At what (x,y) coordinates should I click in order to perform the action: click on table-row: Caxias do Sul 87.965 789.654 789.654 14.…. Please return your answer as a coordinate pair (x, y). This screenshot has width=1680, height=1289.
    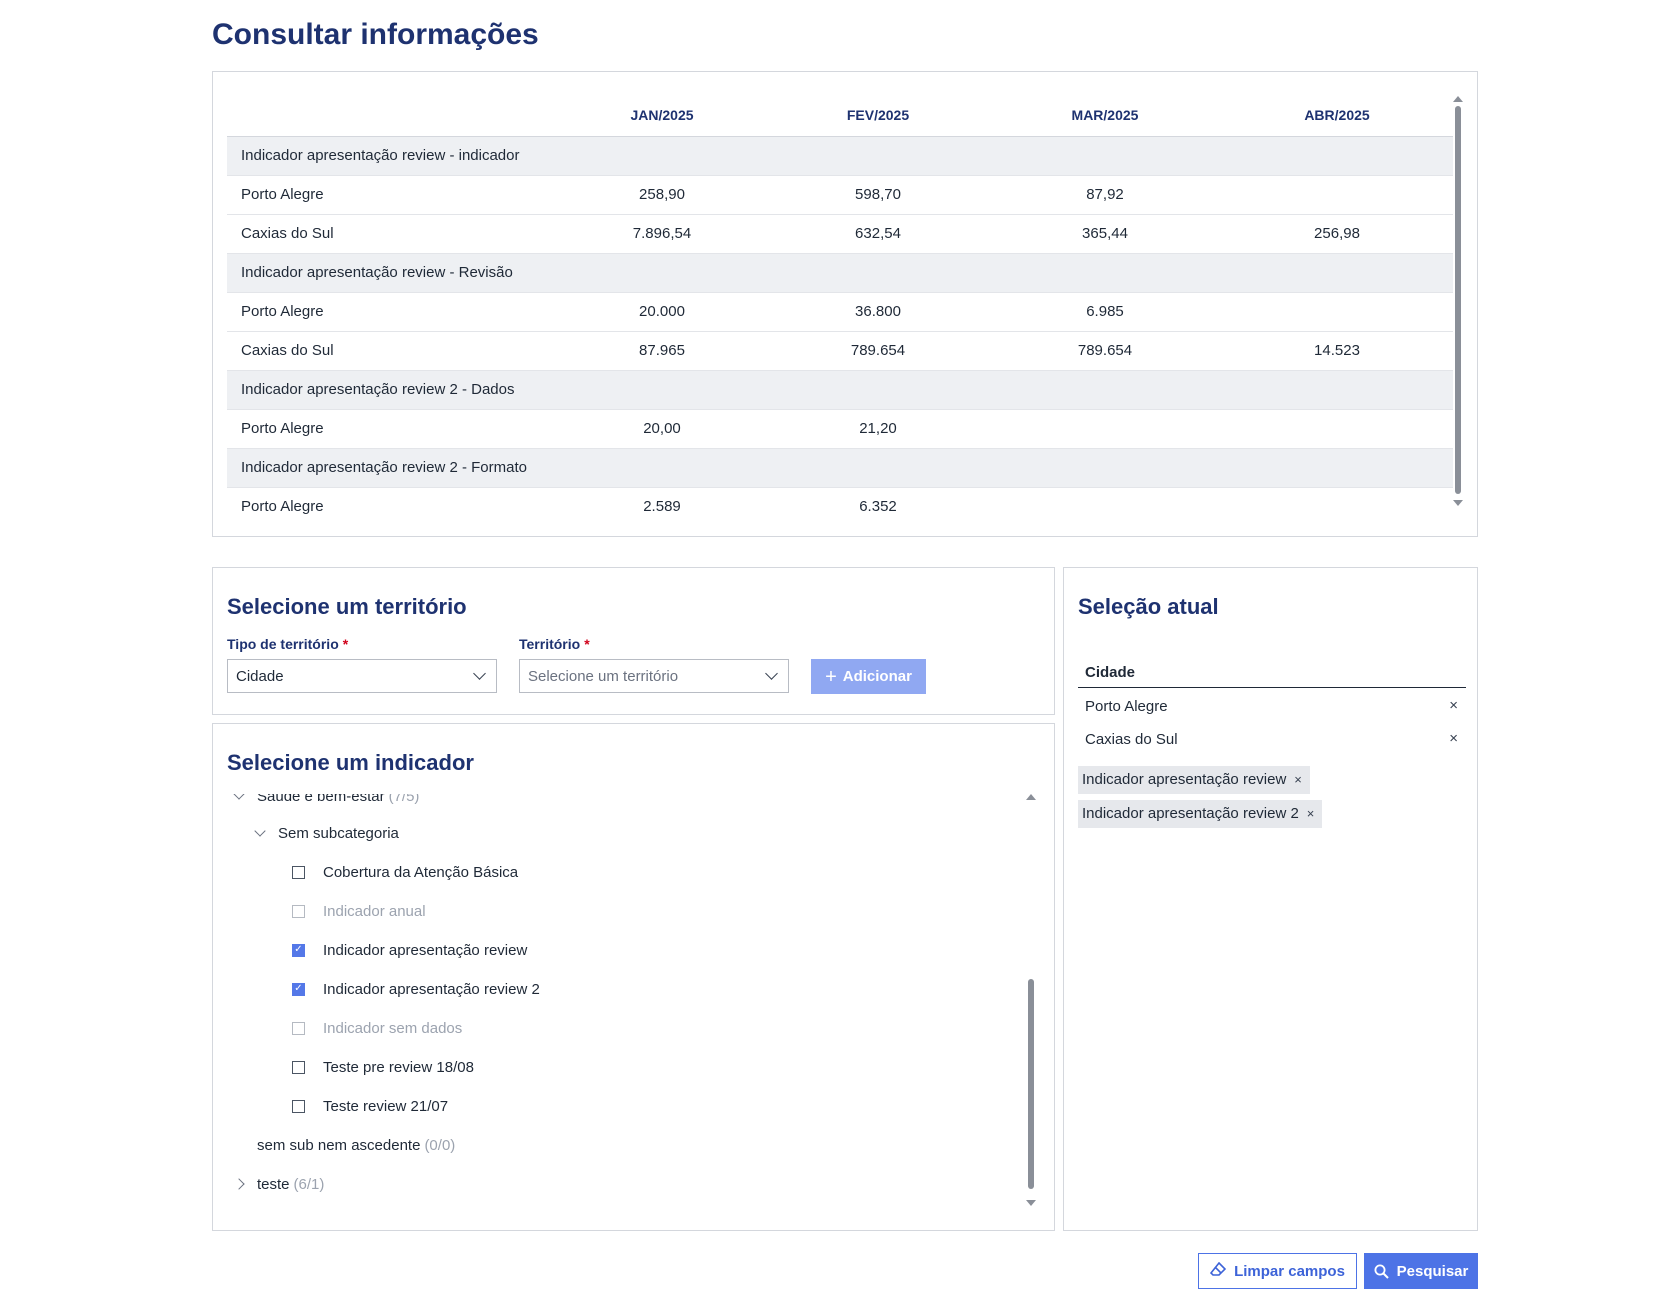
    Looking at the image, I should click on (840, 351).